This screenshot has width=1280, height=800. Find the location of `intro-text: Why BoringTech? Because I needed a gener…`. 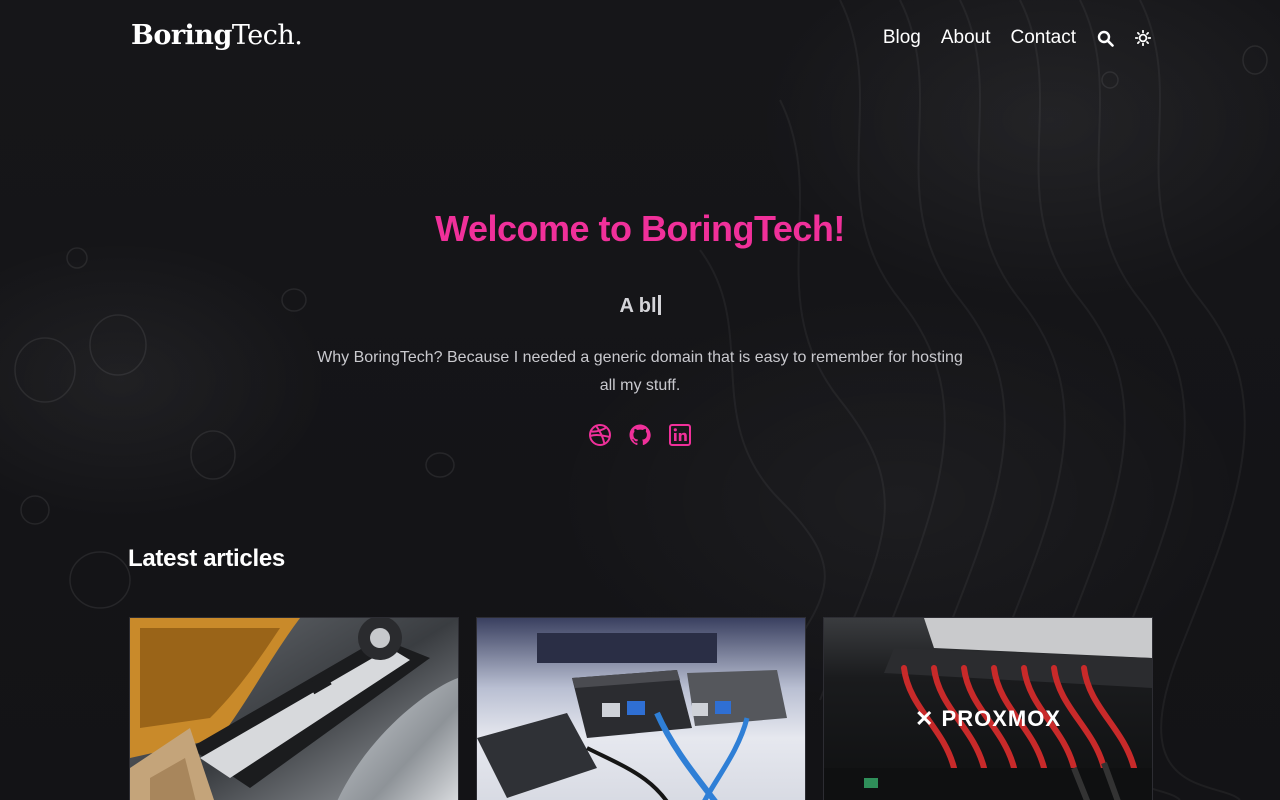

intro-text: Why BoringTech? Because I needed a gener… is located at coordinates (640, 371).